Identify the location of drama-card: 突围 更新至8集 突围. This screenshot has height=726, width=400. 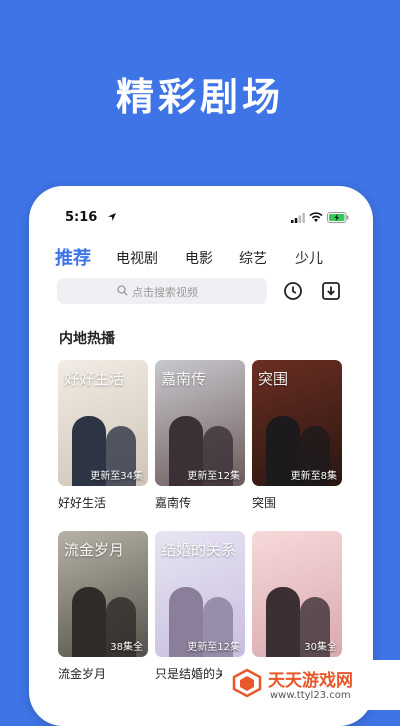
(297, 435).